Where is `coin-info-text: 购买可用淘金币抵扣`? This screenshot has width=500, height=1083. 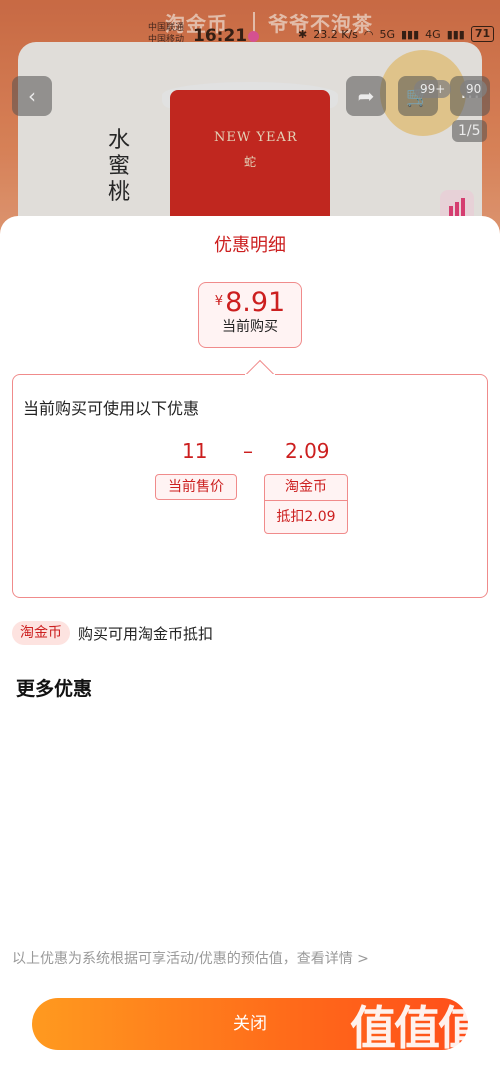 coin-info-text: 购买可用淘金币抵扣 is located at coordinates (146, 633).